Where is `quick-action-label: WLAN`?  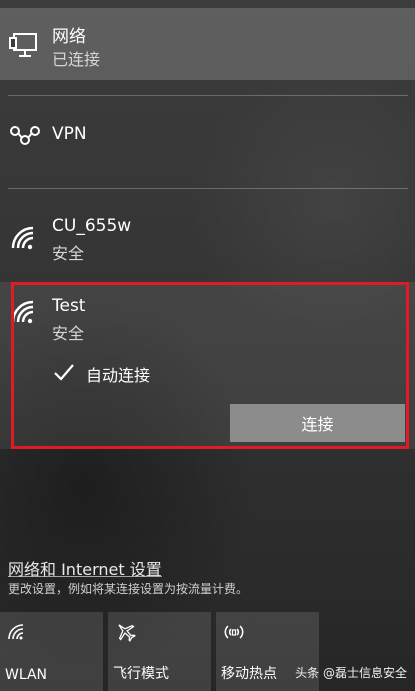 quick-action-label: WLAN is located at coordinates (26, 675).